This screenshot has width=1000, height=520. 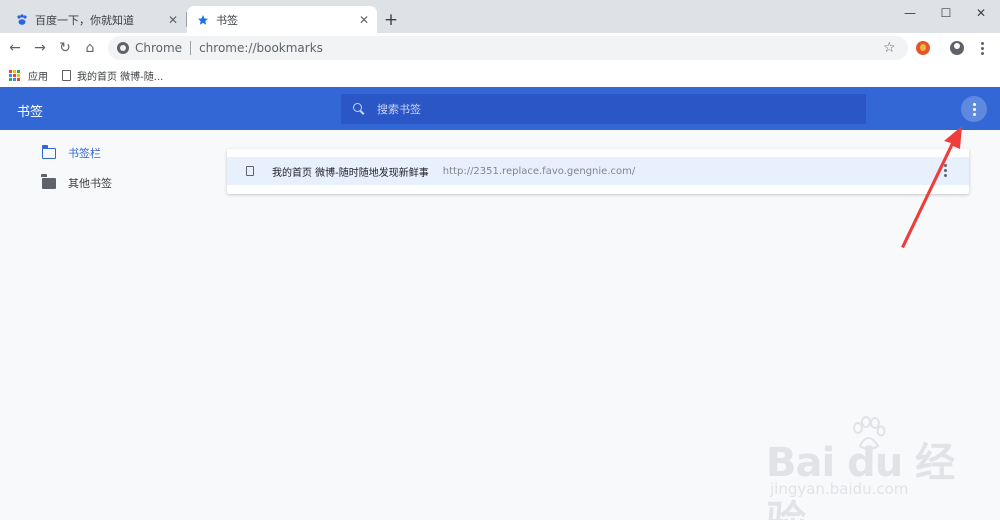 What do you see at coordinates (90, 183) in the screenshot?
I see `sidebar-item-label: 其他书签` at bounding box center [90, 183].